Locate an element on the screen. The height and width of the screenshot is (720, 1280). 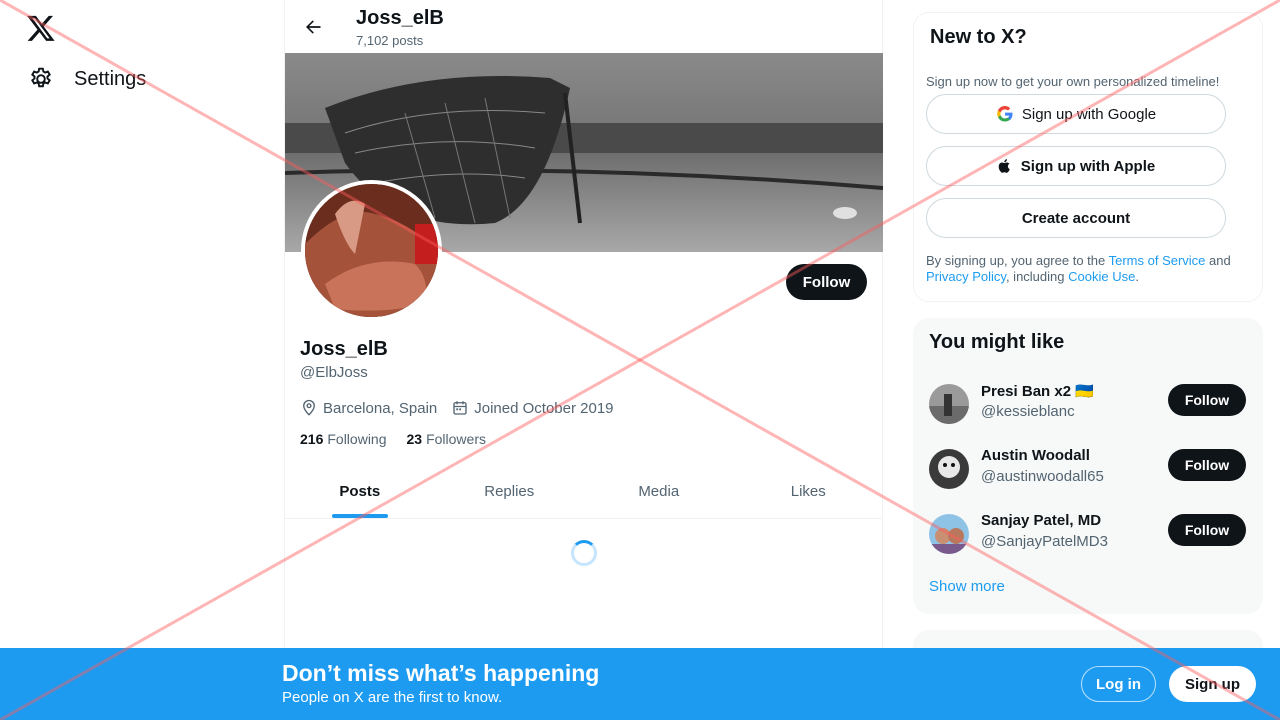
profile-handle: @ElbJoss is located at coordinates (334, 372).